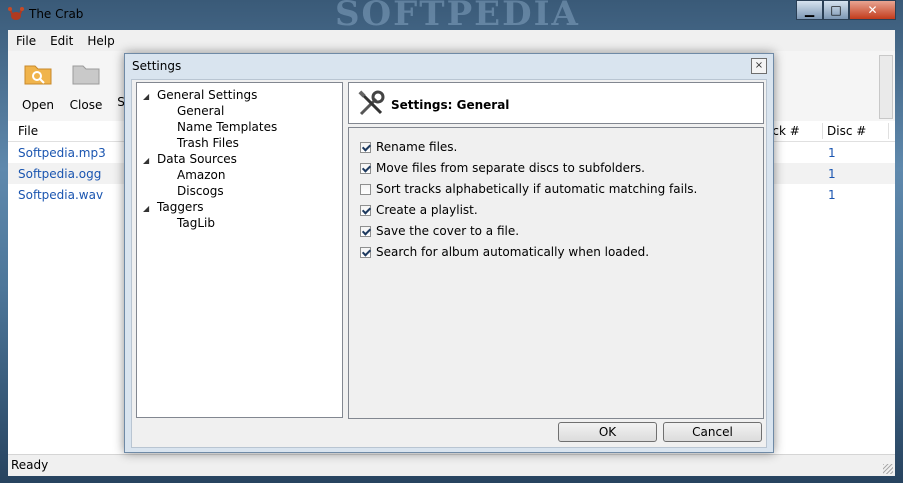 This screenshot has width=903, height=483. Describe the element at coordinates (888, 469) in the screenshot. I see `resize-grip` at that location.